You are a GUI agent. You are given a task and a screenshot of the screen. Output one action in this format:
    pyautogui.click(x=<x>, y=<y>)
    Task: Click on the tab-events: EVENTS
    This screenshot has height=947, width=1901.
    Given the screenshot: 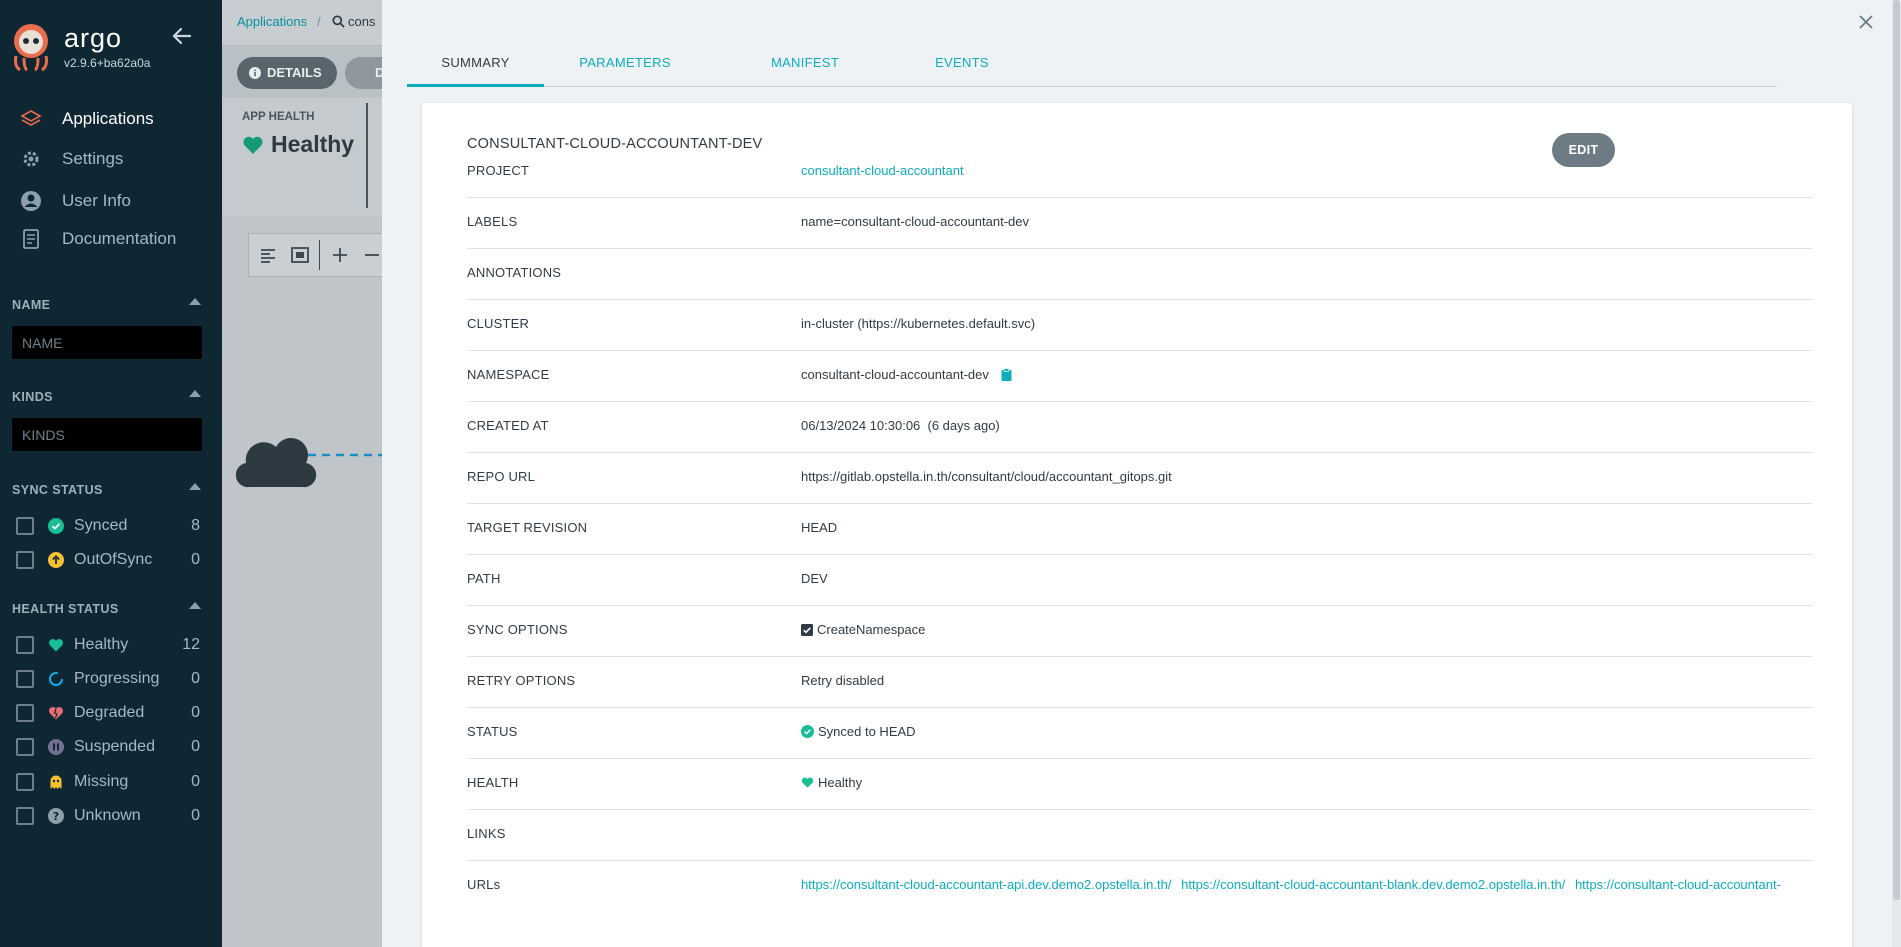 What is the action you would take?
    pyautogui.click(x=962, y=71)
    